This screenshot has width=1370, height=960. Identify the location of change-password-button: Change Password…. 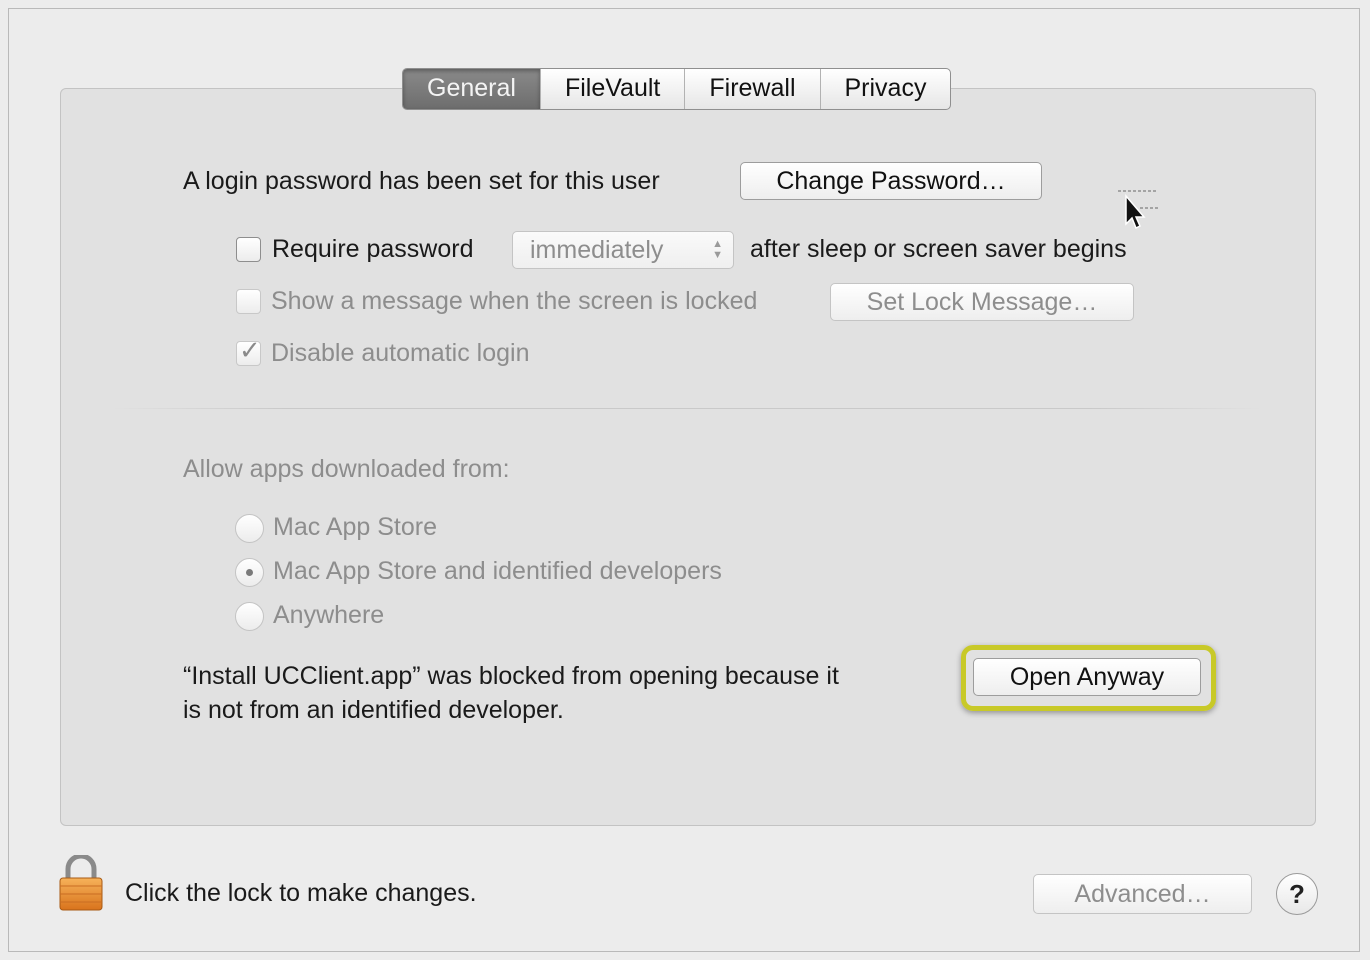
(891, 181).